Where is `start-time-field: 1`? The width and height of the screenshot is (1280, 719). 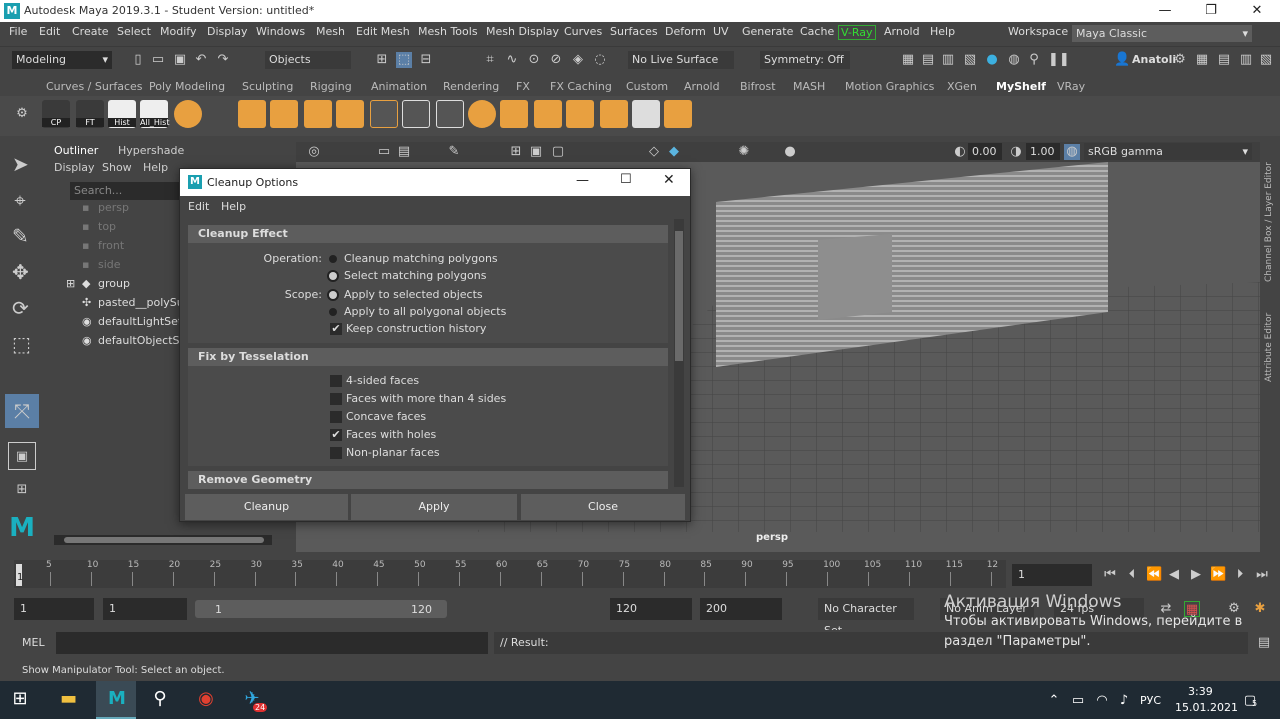
start-time-field: 1 is located at coordinates (54, 609).